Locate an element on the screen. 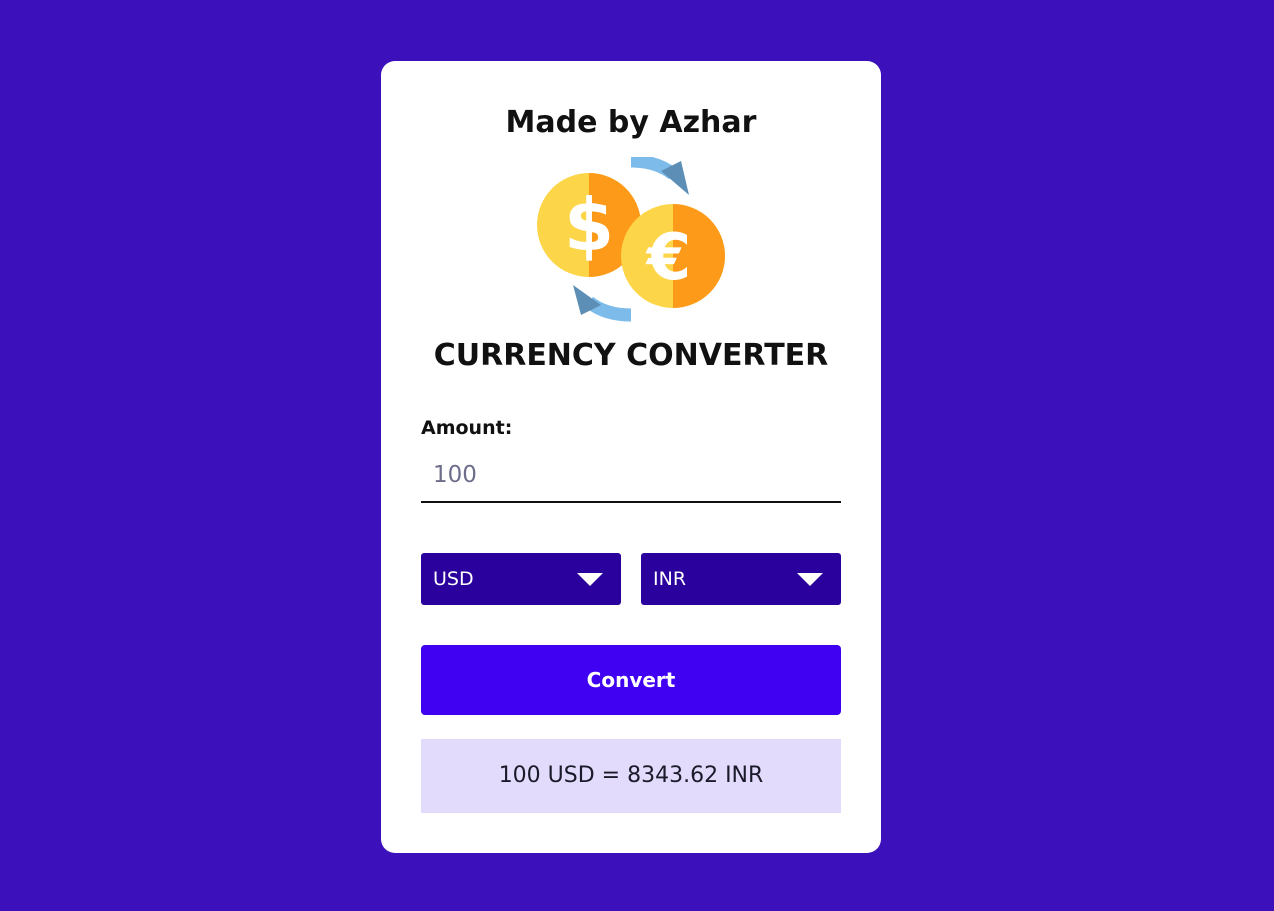 The width and height of the screenshot is (1274, 911). currency-exchange-icon: $ € is located at coordinates (631, 240).